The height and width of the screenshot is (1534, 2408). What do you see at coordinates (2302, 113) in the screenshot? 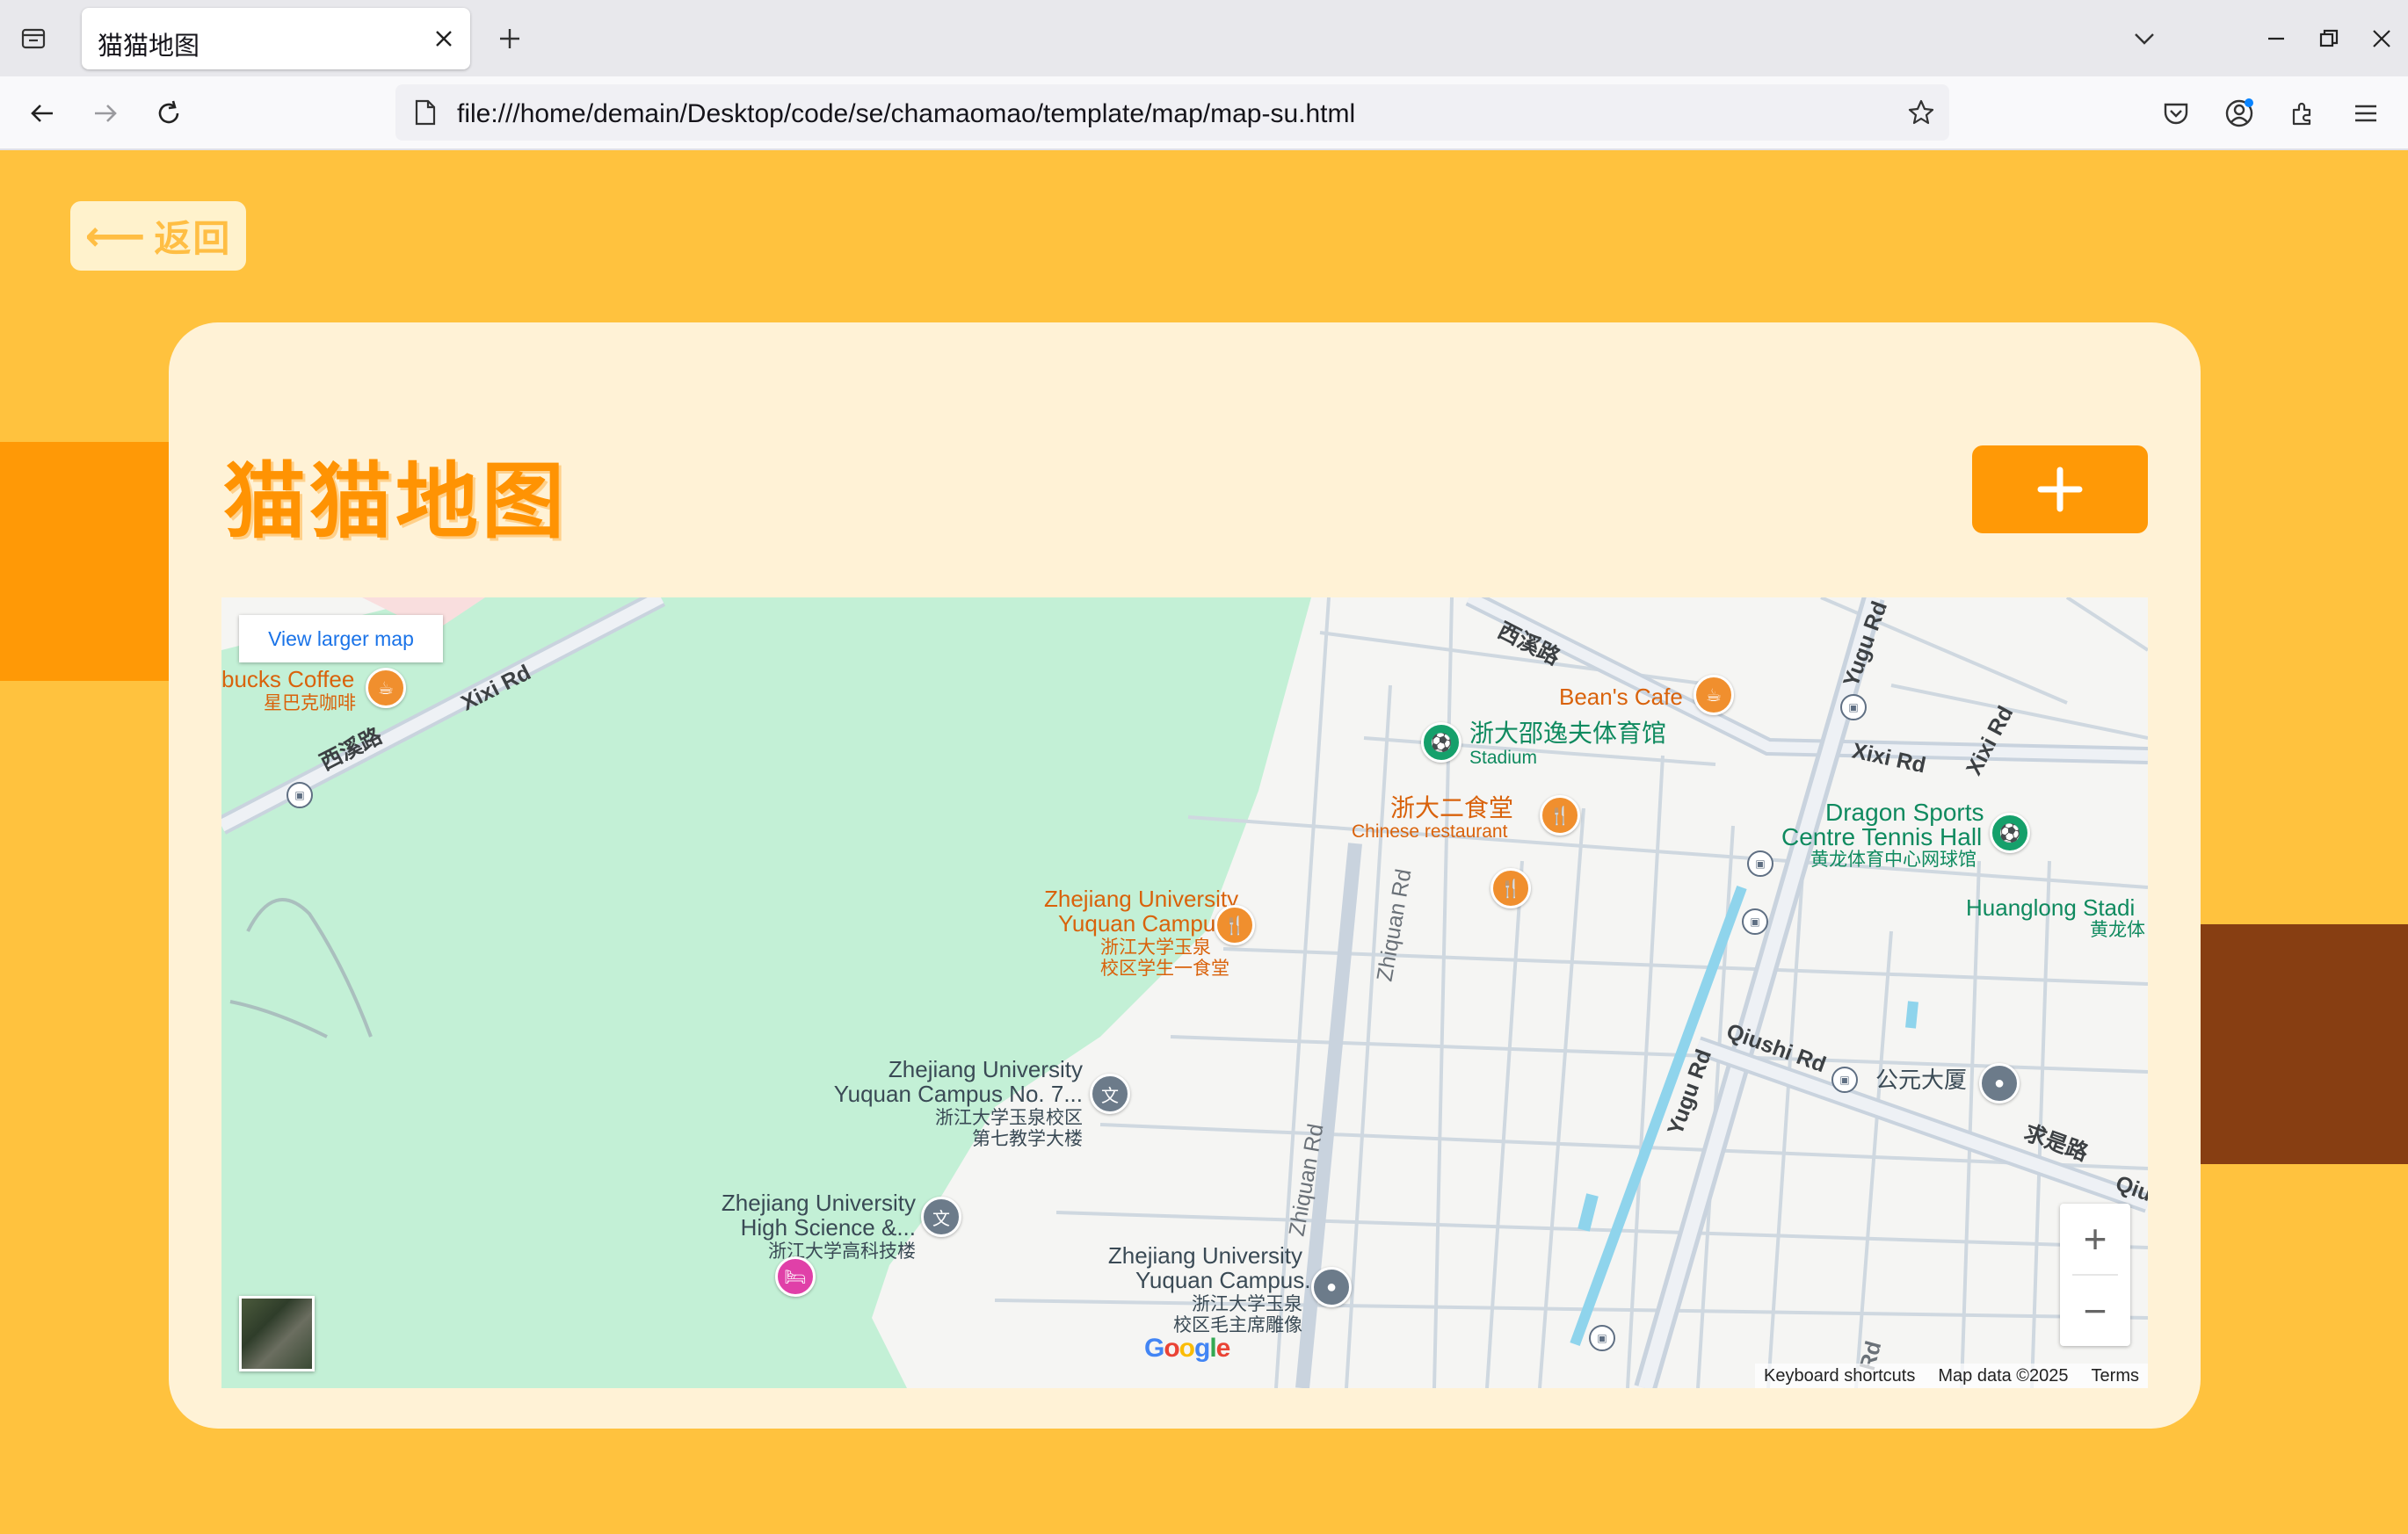
I see `extensions-icon` at bounding box center [2302, 113].